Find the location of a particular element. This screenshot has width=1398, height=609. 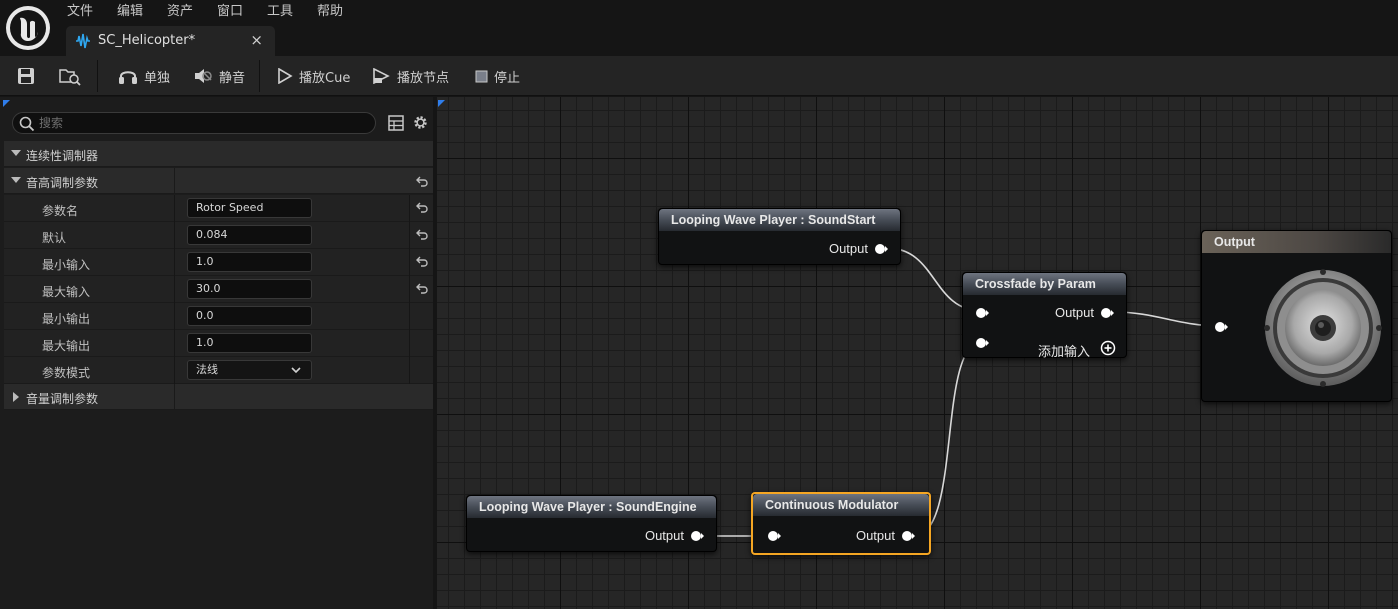

save-button is located at coordinates (26, 76).